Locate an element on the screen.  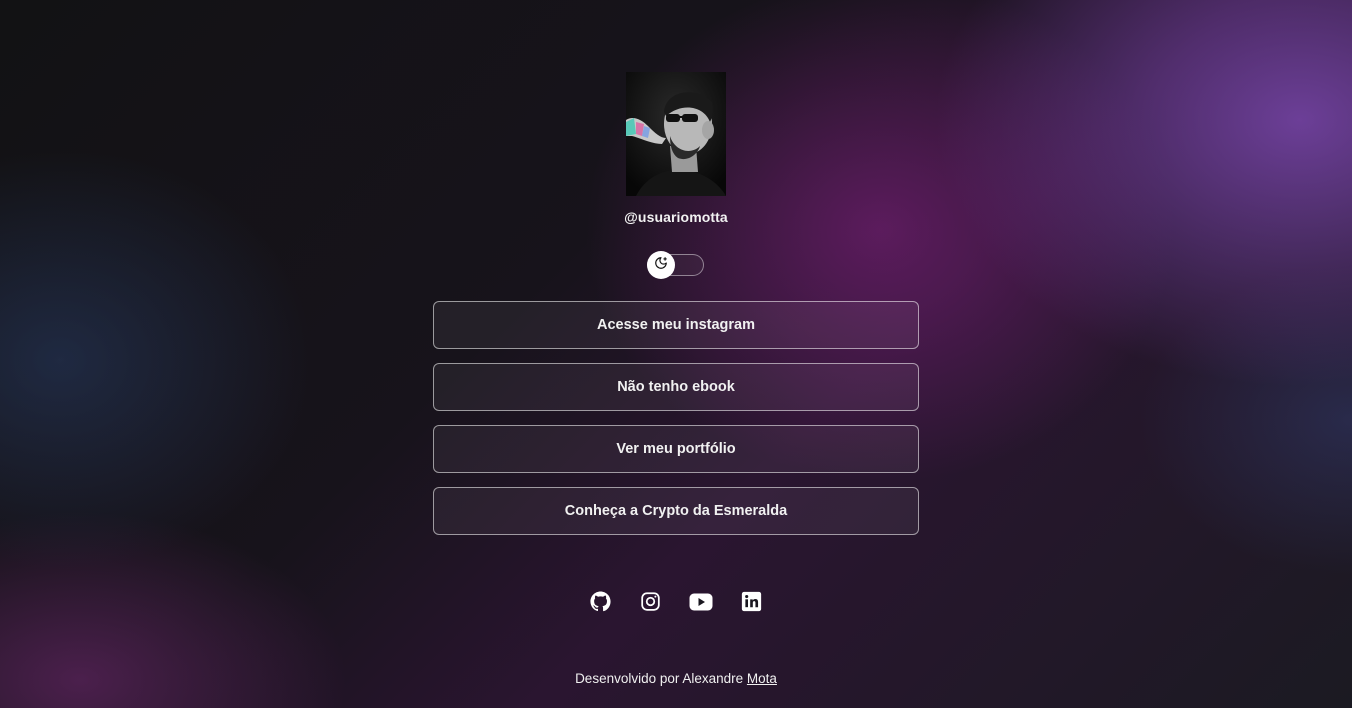
theme-toggle is located at coordinates (675, 265).